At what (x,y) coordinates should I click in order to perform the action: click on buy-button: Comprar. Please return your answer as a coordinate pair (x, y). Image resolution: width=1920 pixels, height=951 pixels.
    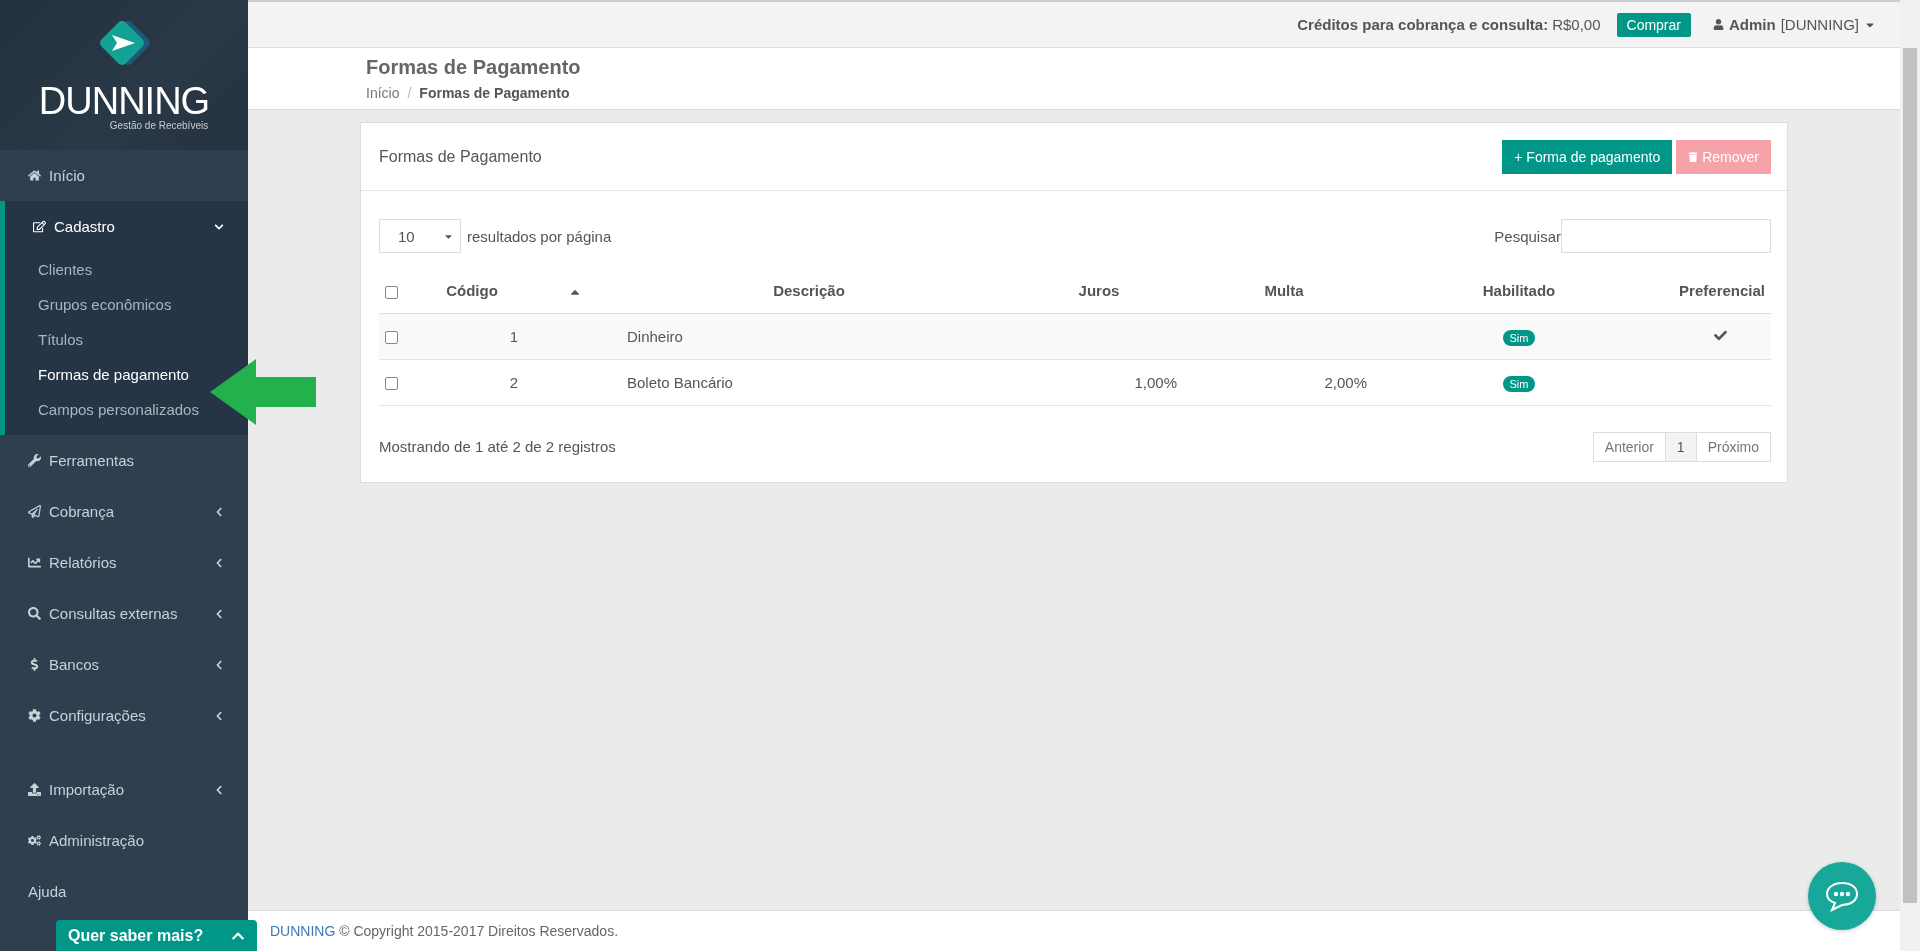
    Looking at the image, I should click on (1653, 24).